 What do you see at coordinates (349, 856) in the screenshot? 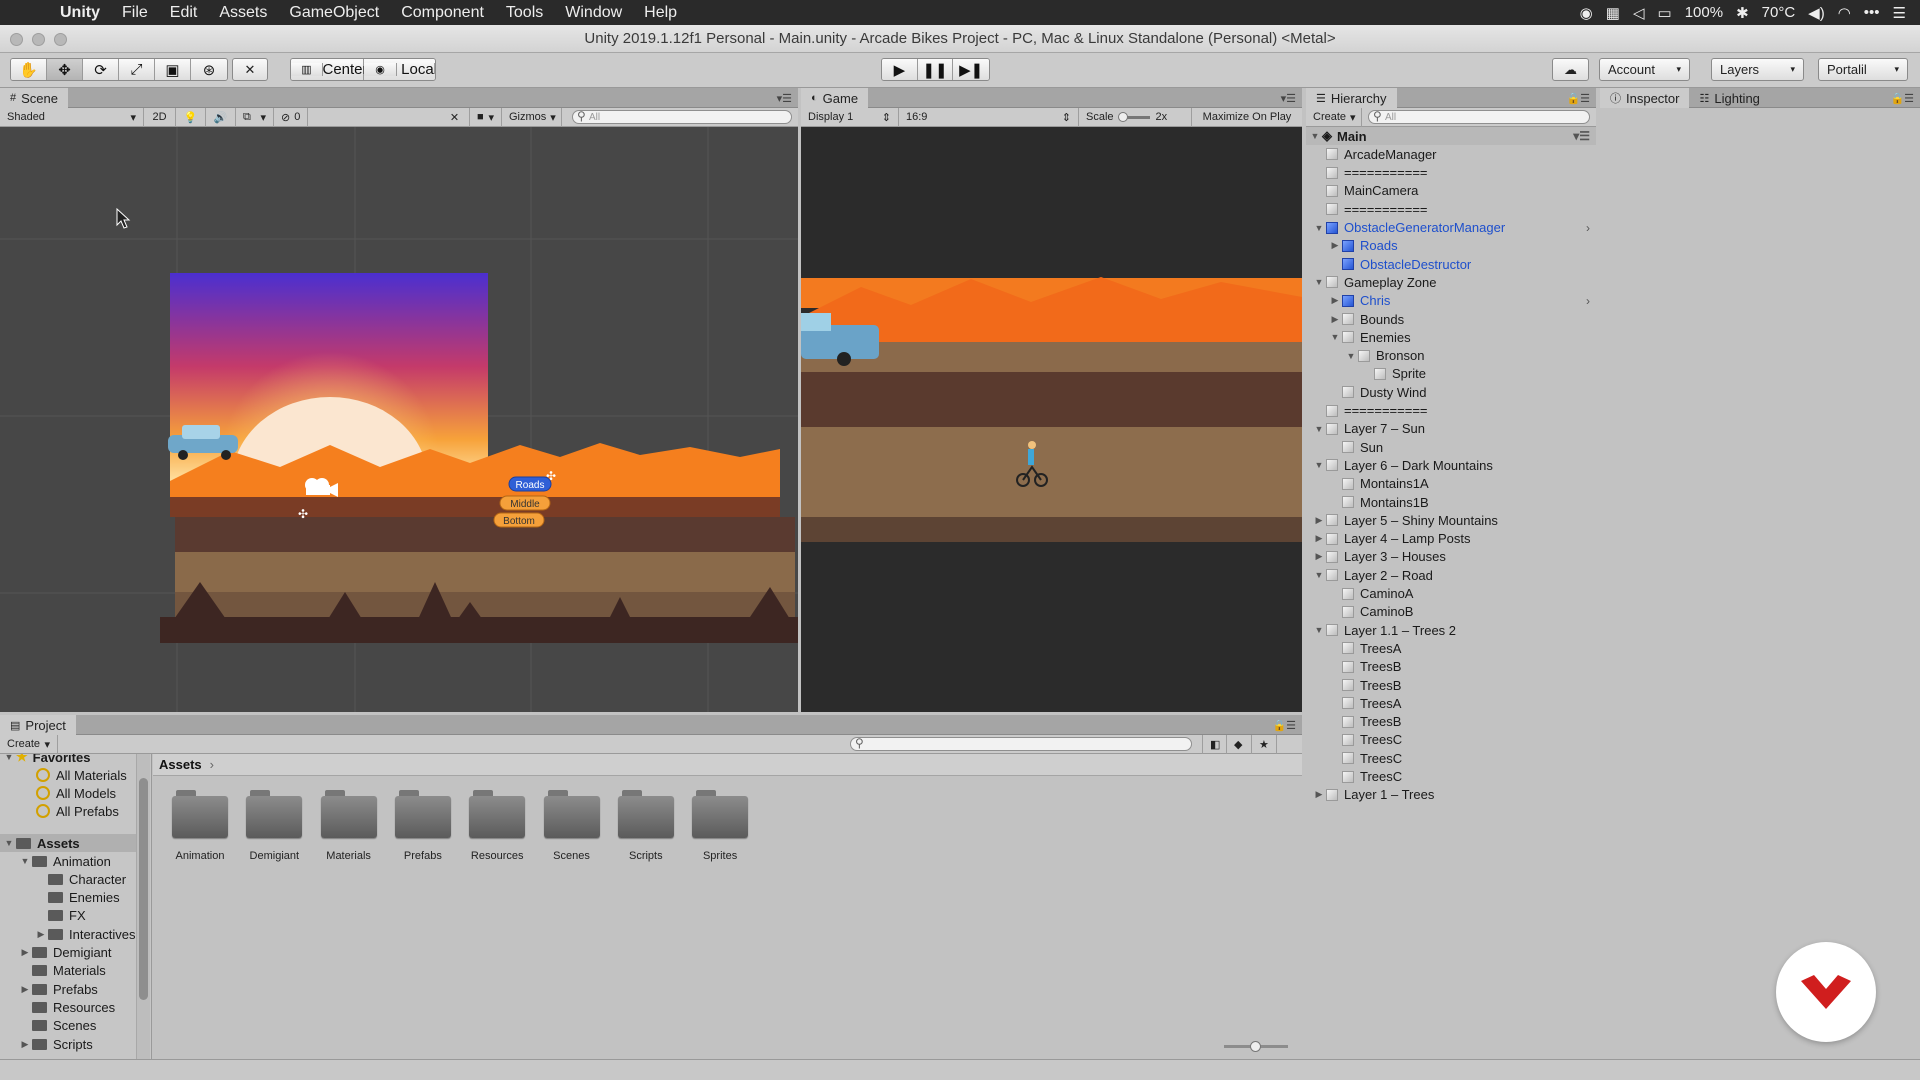
I see `asset-folder-label: Materials` at bounding box center [349, 856].